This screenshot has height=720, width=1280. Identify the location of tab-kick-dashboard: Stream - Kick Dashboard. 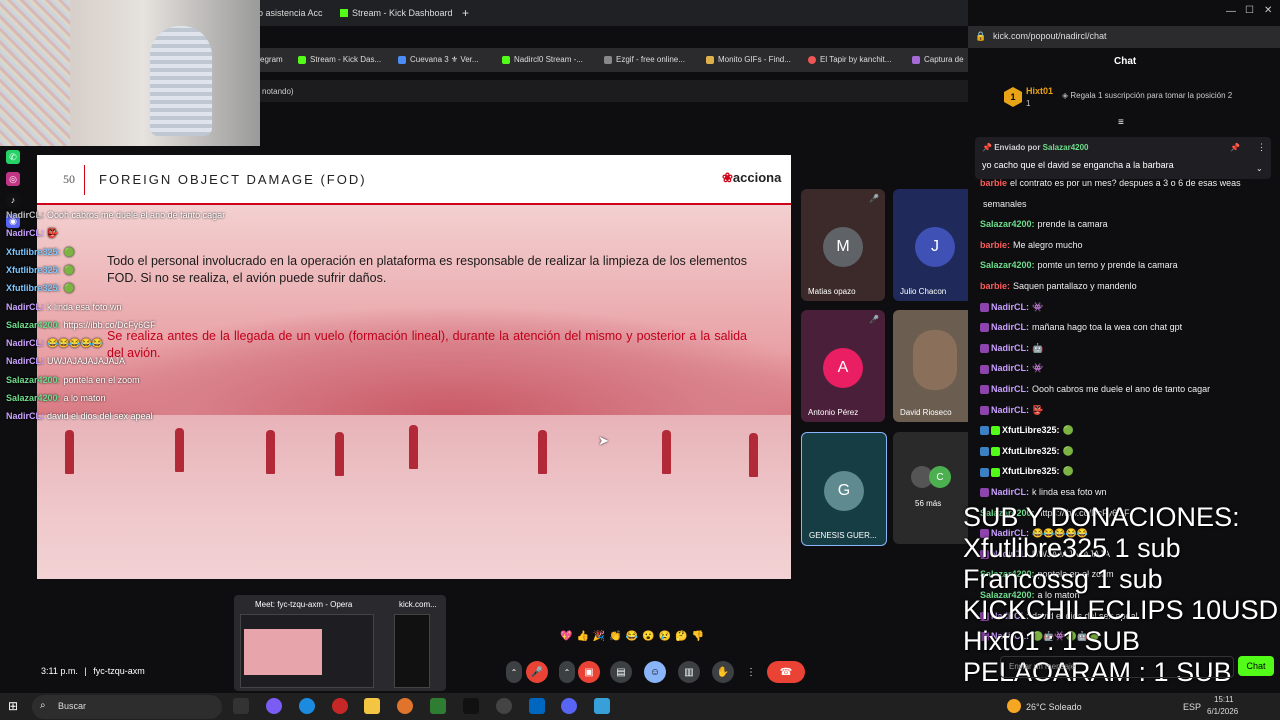
(396, 13).